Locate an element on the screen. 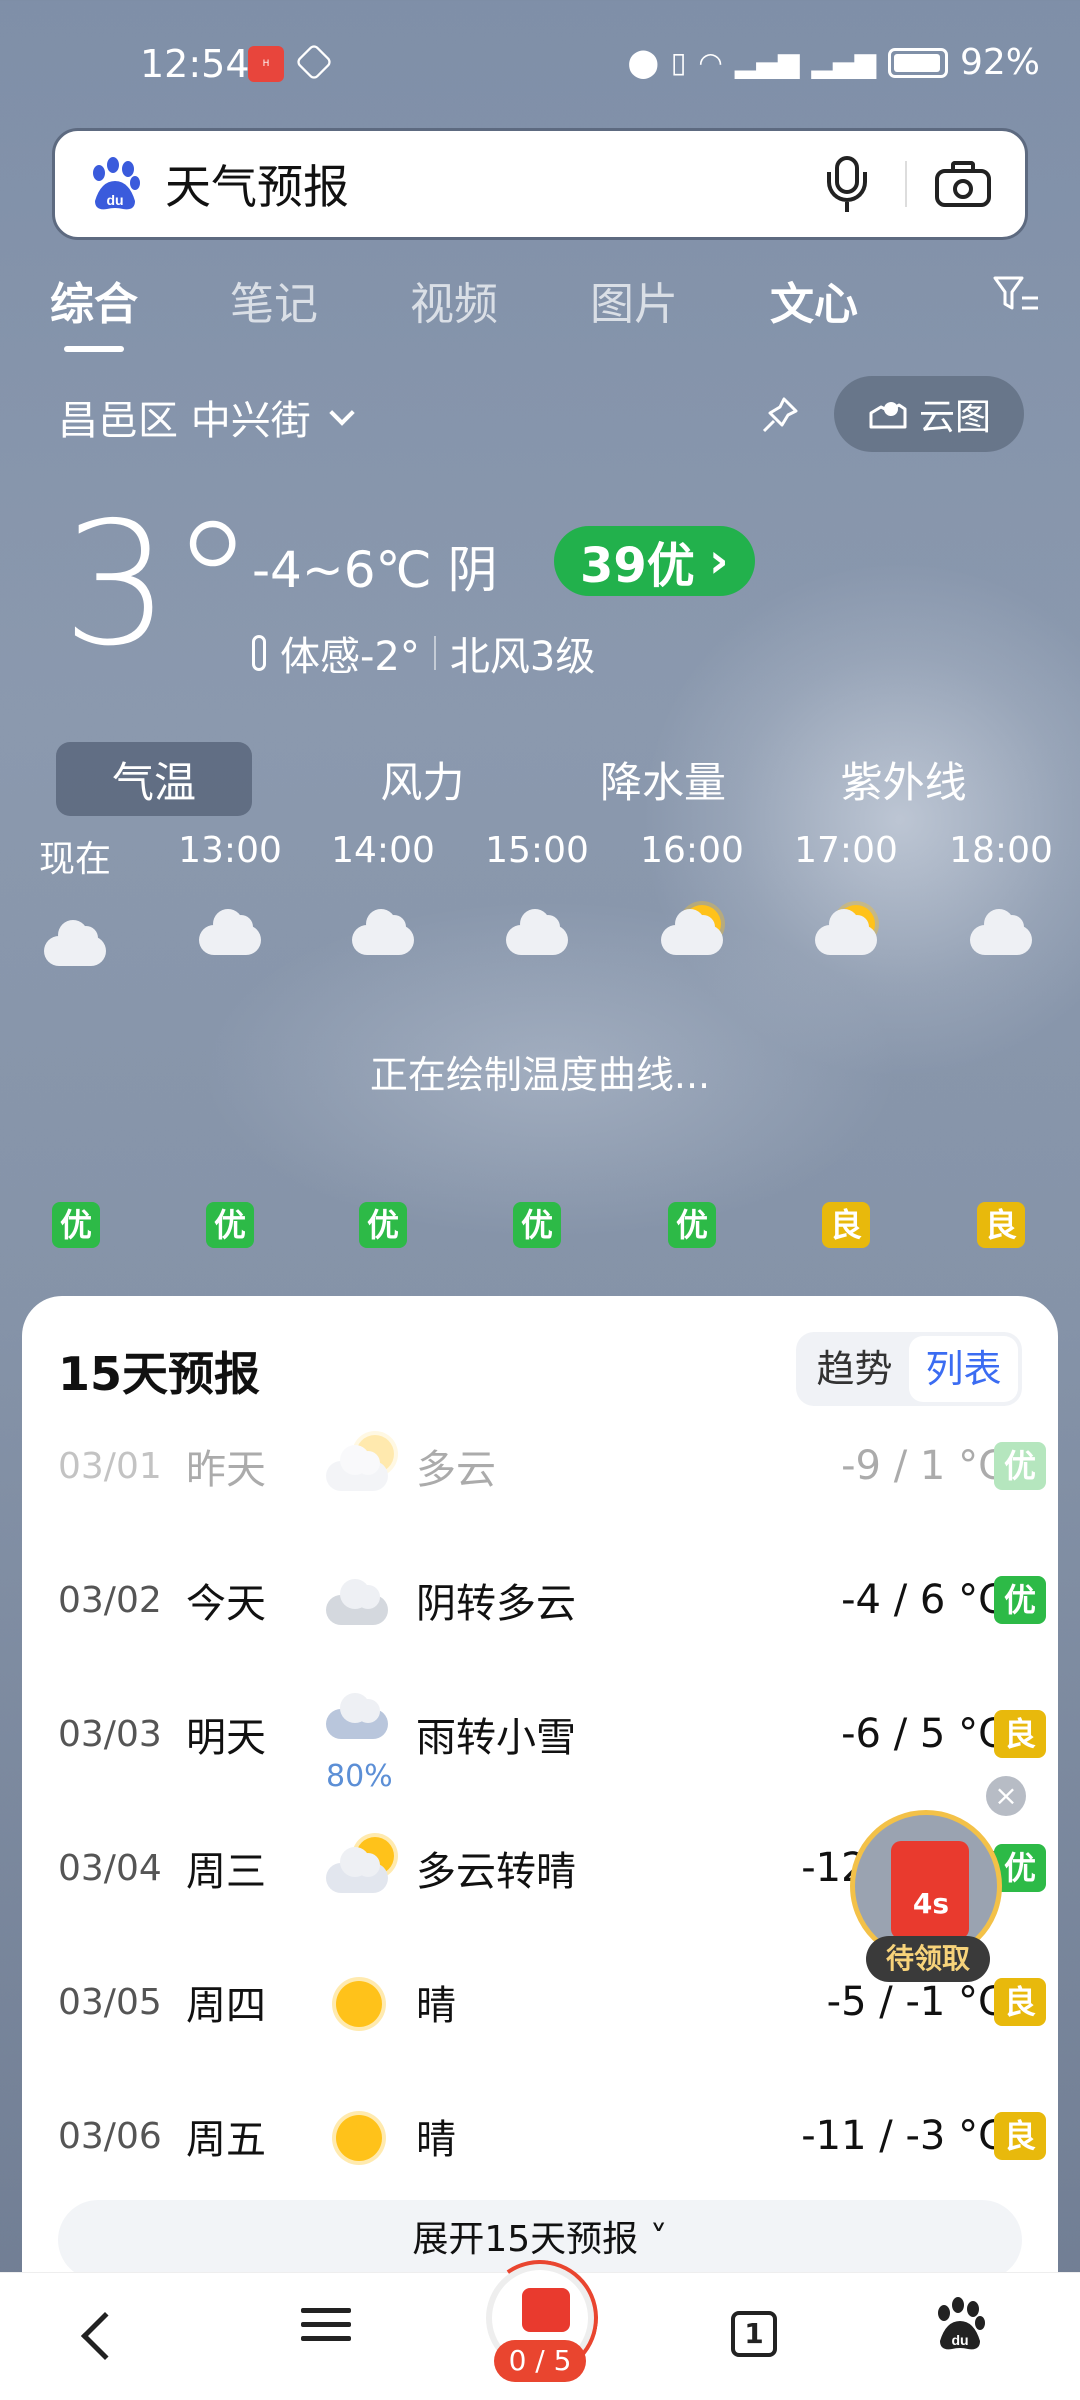  aqi-value: 39优 is located at coordinates (637, 566).